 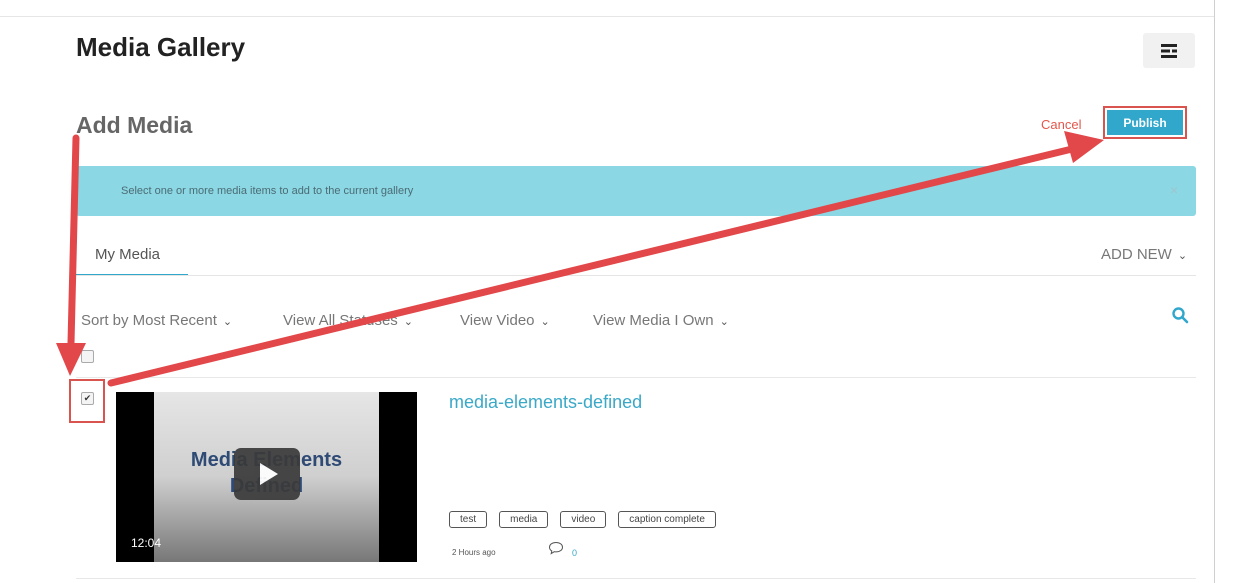 What do you see at coordinates (87, 356) in the screenshot?
I see `select-all-checkbox` at bounding box center [87, 356].